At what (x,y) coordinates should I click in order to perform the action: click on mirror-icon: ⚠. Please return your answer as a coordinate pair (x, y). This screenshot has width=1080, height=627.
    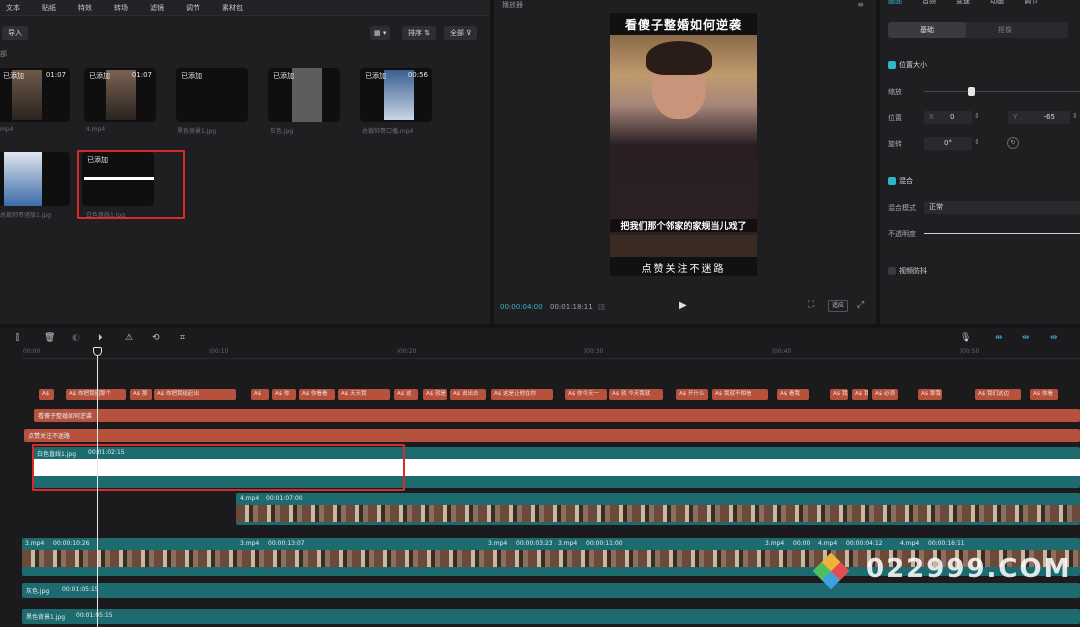
    Looking at the image, I should click on (129, 338).